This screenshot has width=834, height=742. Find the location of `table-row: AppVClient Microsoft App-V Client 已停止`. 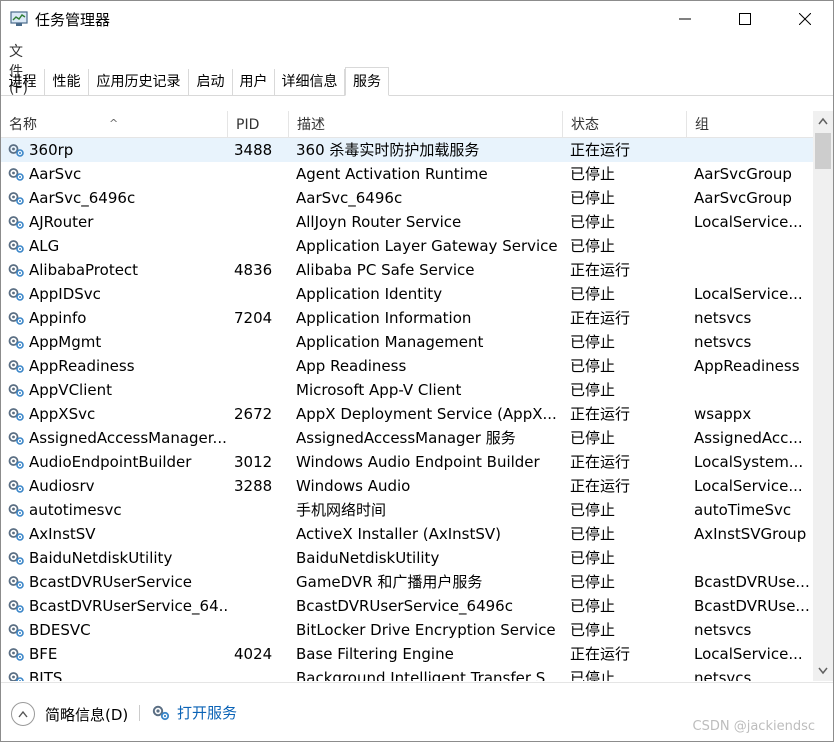

table-row: AppVClient Microsoft App-V Client 已停止 is located at coordinates (407, 390).